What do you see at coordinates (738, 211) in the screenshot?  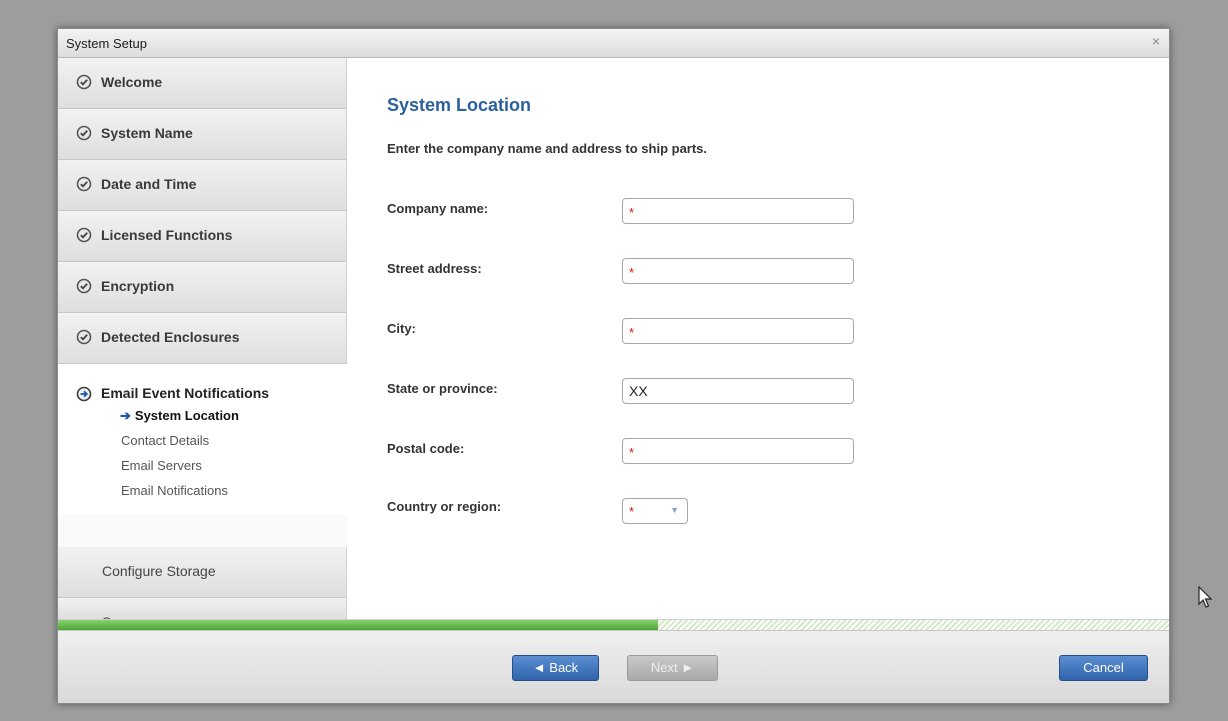 I see `company-name-field` at bounding box center [738, 211].